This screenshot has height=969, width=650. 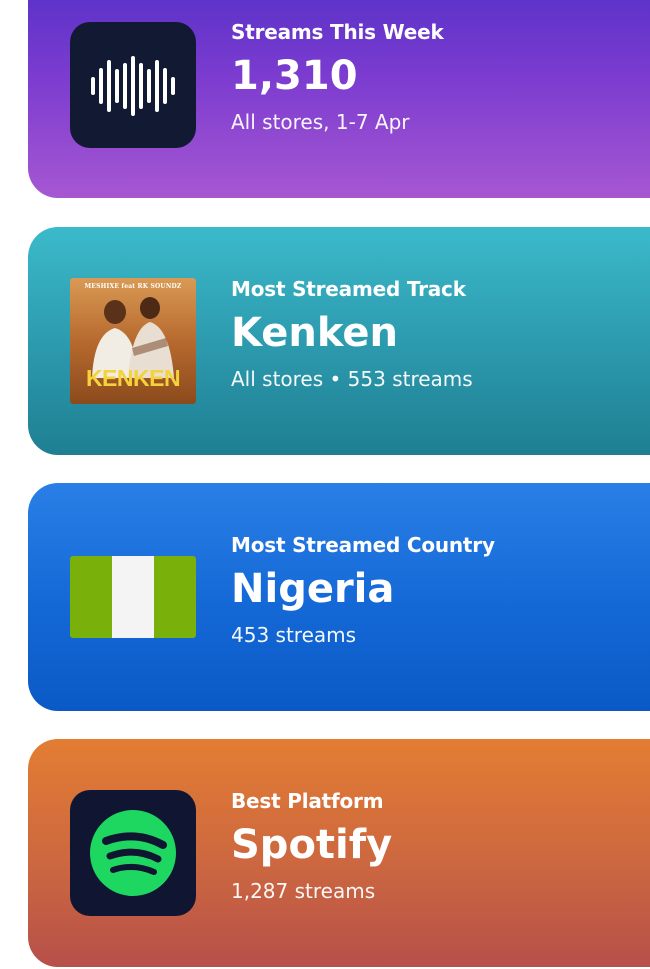 What do you see at coordinates (313, 589) in the screenshot?
I see `country-name: Nigeria` at bounding box center [313, 589].